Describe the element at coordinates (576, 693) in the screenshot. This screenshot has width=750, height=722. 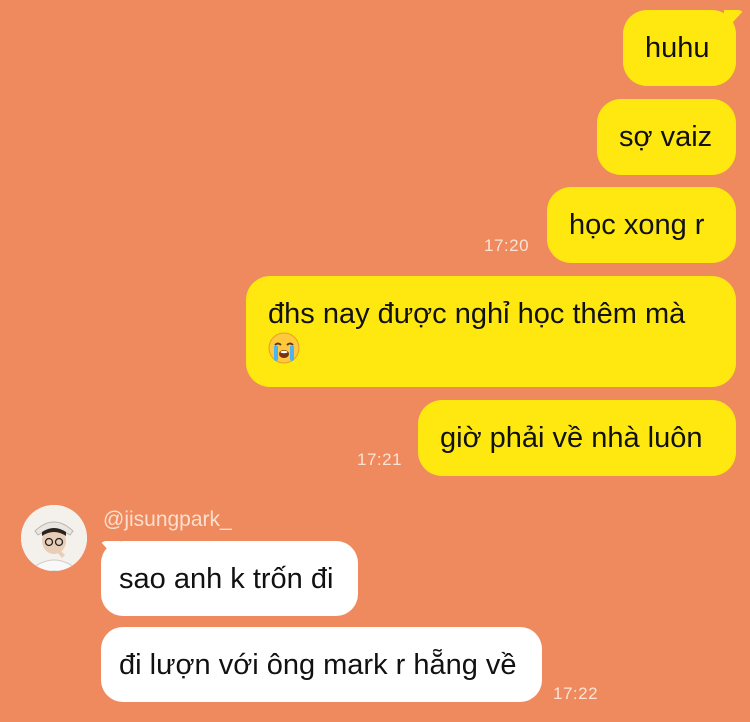
I see `timestamp: 17:22` at that location.